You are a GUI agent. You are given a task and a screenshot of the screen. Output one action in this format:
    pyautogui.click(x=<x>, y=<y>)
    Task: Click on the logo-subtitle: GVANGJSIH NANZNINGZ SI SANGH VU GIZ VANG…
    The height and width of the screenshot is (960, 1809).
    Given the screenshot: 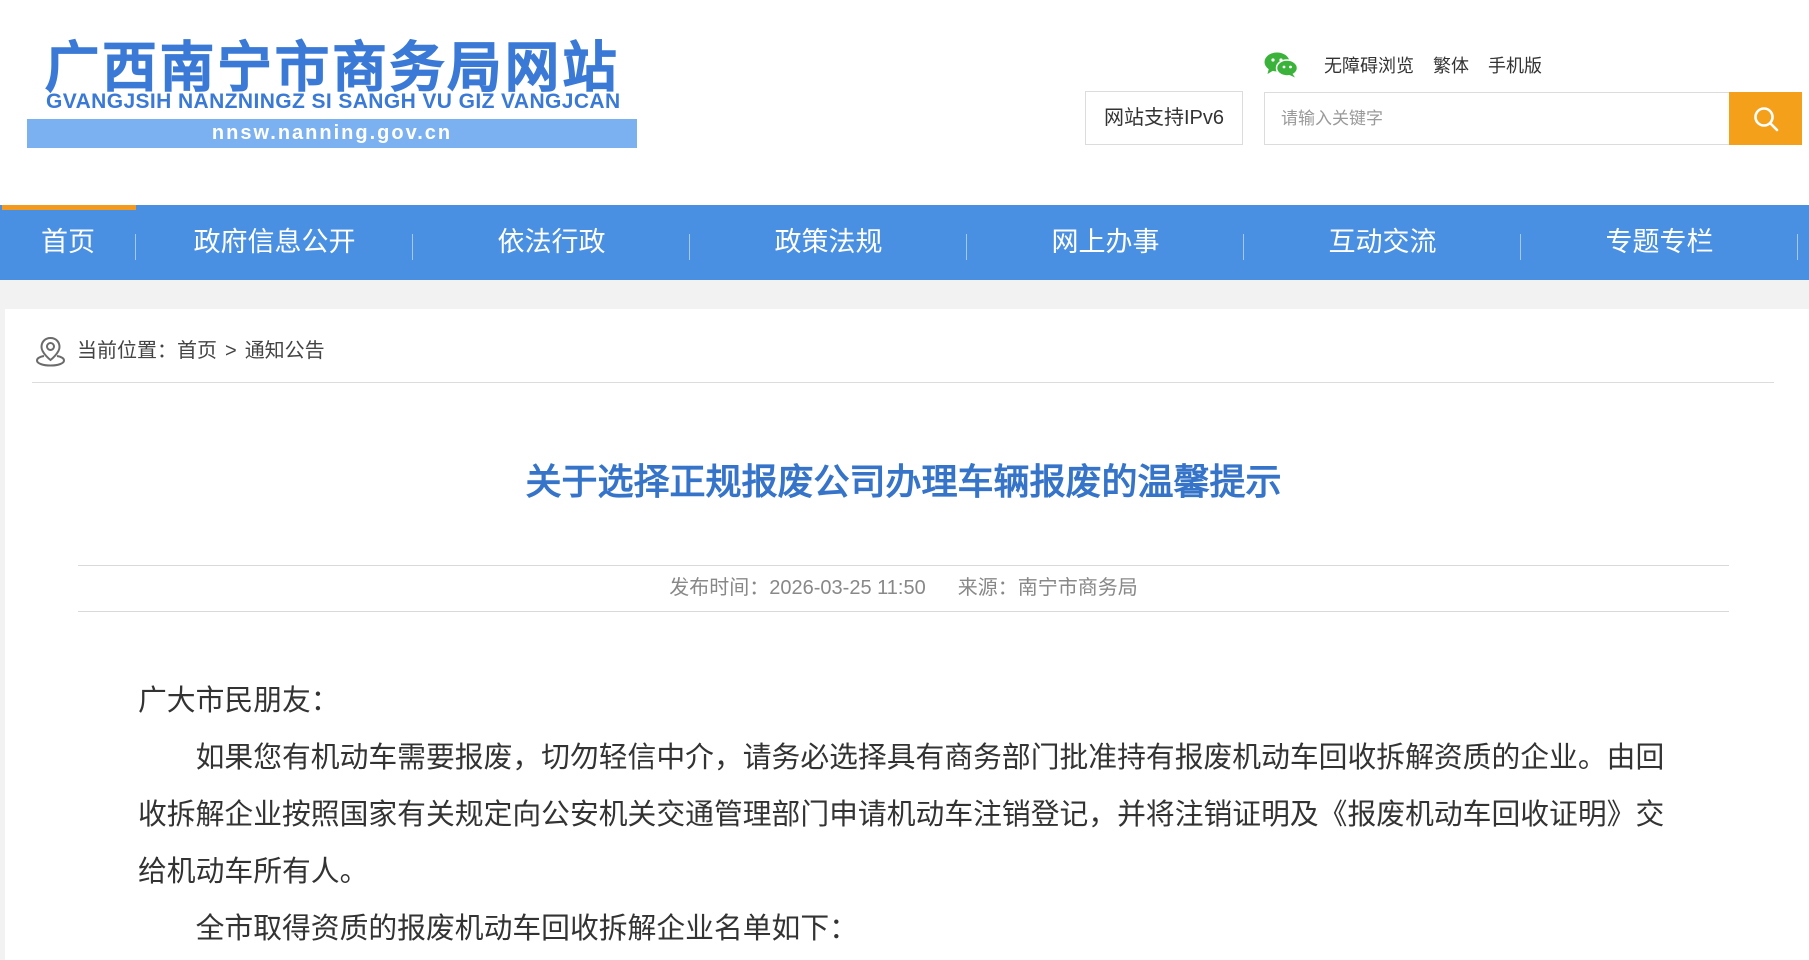 What is the action you would take?
    pyautogui.click(x=333, y=101)
    